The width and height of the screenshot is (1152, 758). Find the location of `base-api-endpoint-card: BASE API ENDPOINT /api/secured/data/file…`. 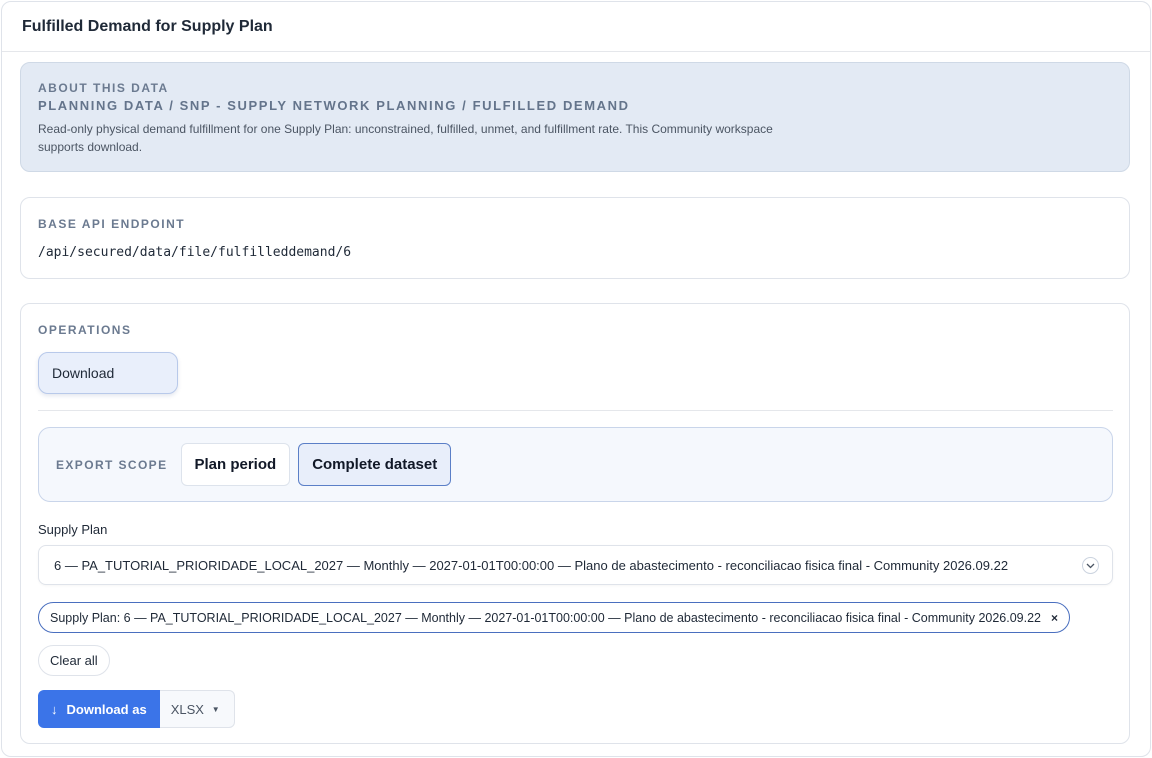

base-api-endpoint-card: BASE API ENDPOINT /api/secured/data/file… is located at coordinates (575, 238).